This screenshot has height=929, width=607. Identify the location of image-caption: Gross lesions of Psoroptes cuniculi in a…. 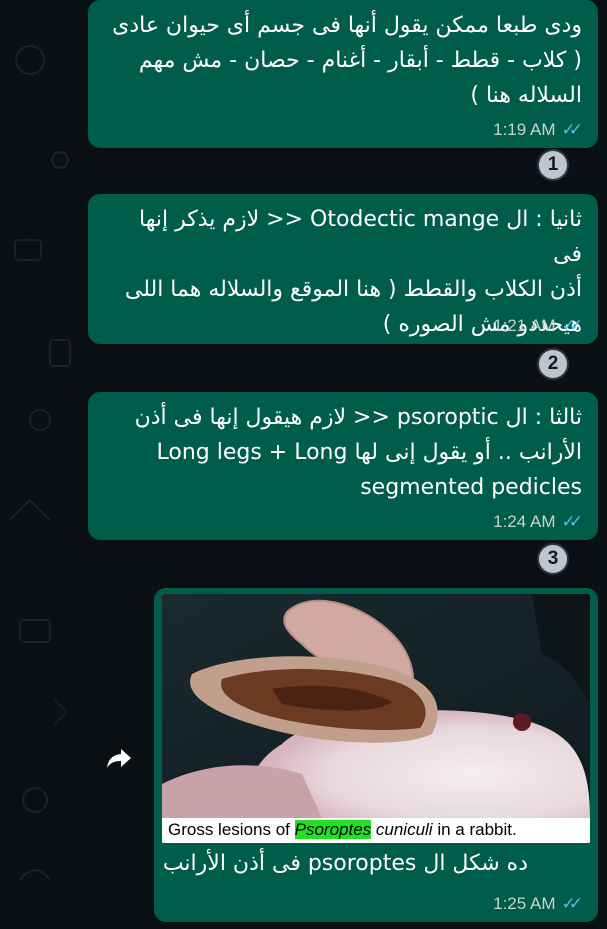
(376, 830).